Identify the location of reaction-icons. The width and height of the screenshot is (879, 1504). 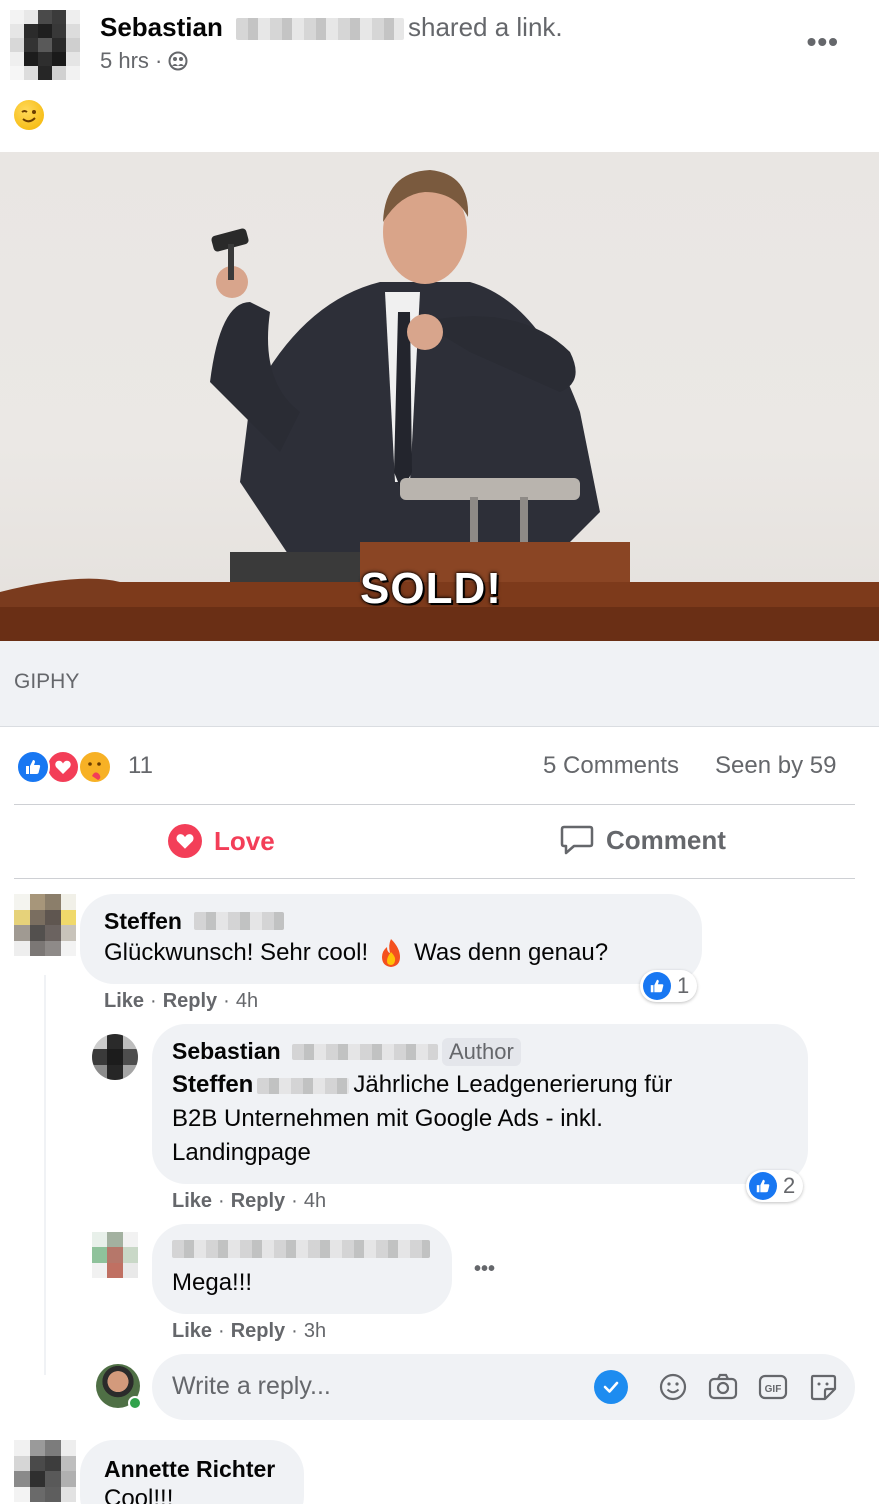
(67, 766).